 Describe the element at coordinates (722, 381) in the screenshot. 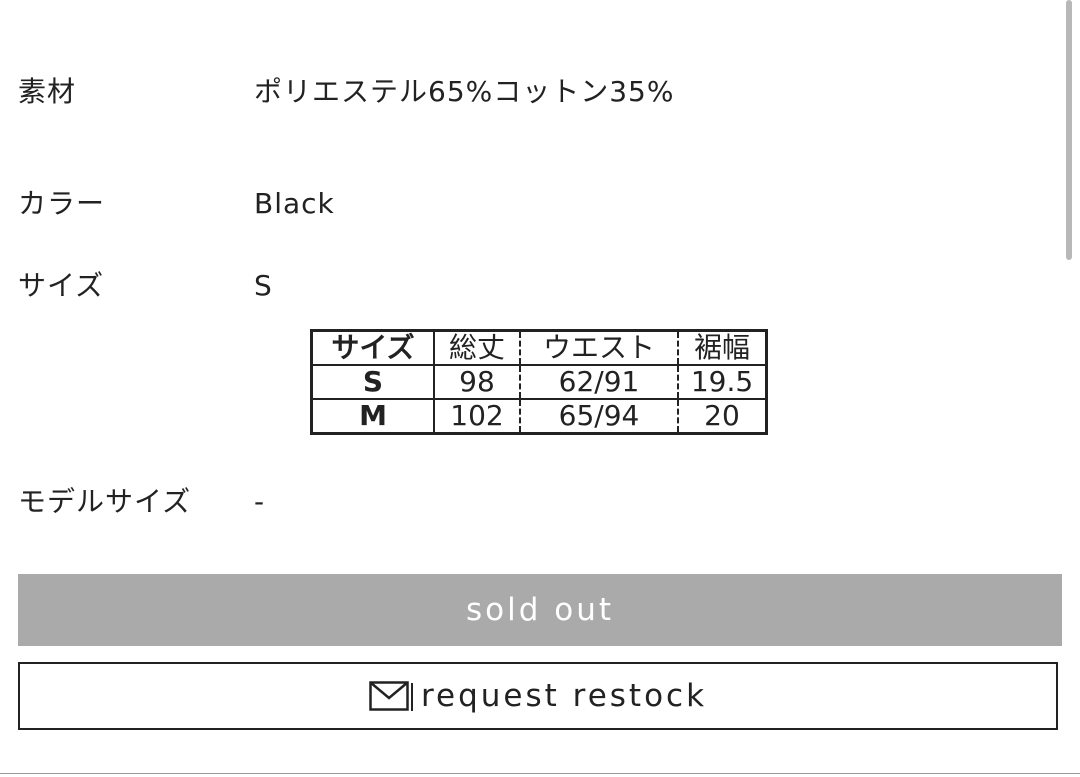

I see `size-chart-cell: 19.5` at that location.